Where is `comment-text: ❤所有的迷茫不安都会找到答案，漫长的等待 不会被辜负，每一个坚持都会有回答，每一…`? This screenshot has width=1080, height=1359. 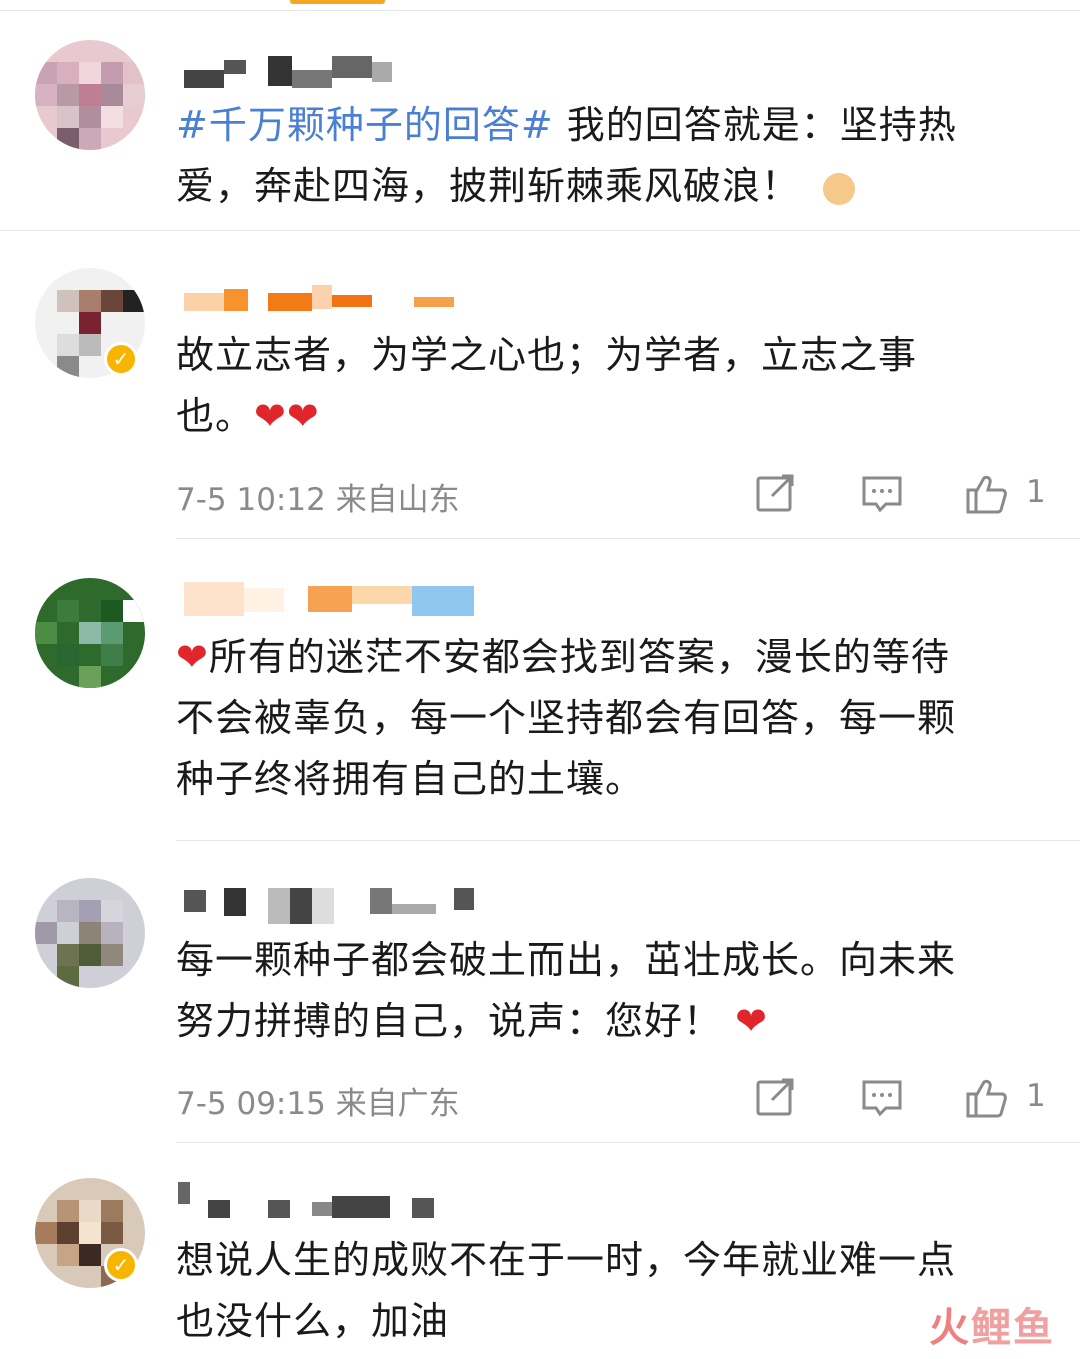 comment-text: ❤所有的迷茫不安都会找到答案，漫长的等待 不会被辜负，每一个坚持都会有回答，每一… is located at coordinates (566, 718).